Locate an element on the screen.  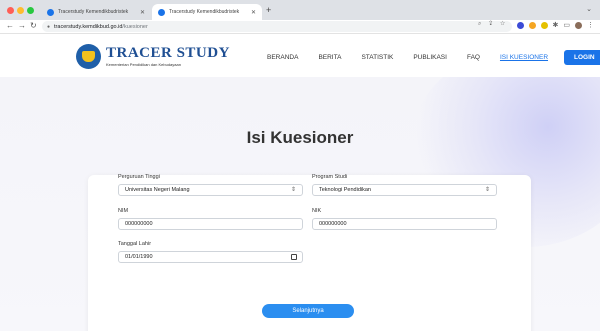
more-menu-icon: ⋮ is located at coordinates (590, 25).